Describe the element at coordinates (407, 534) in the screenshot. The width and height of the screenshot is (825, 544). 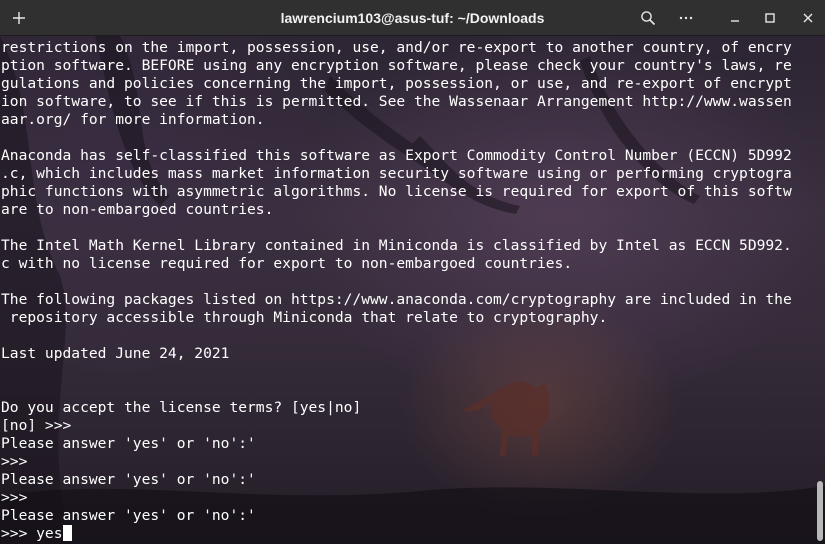
I see `terminal-prompt-line: >>> yes` at that location.